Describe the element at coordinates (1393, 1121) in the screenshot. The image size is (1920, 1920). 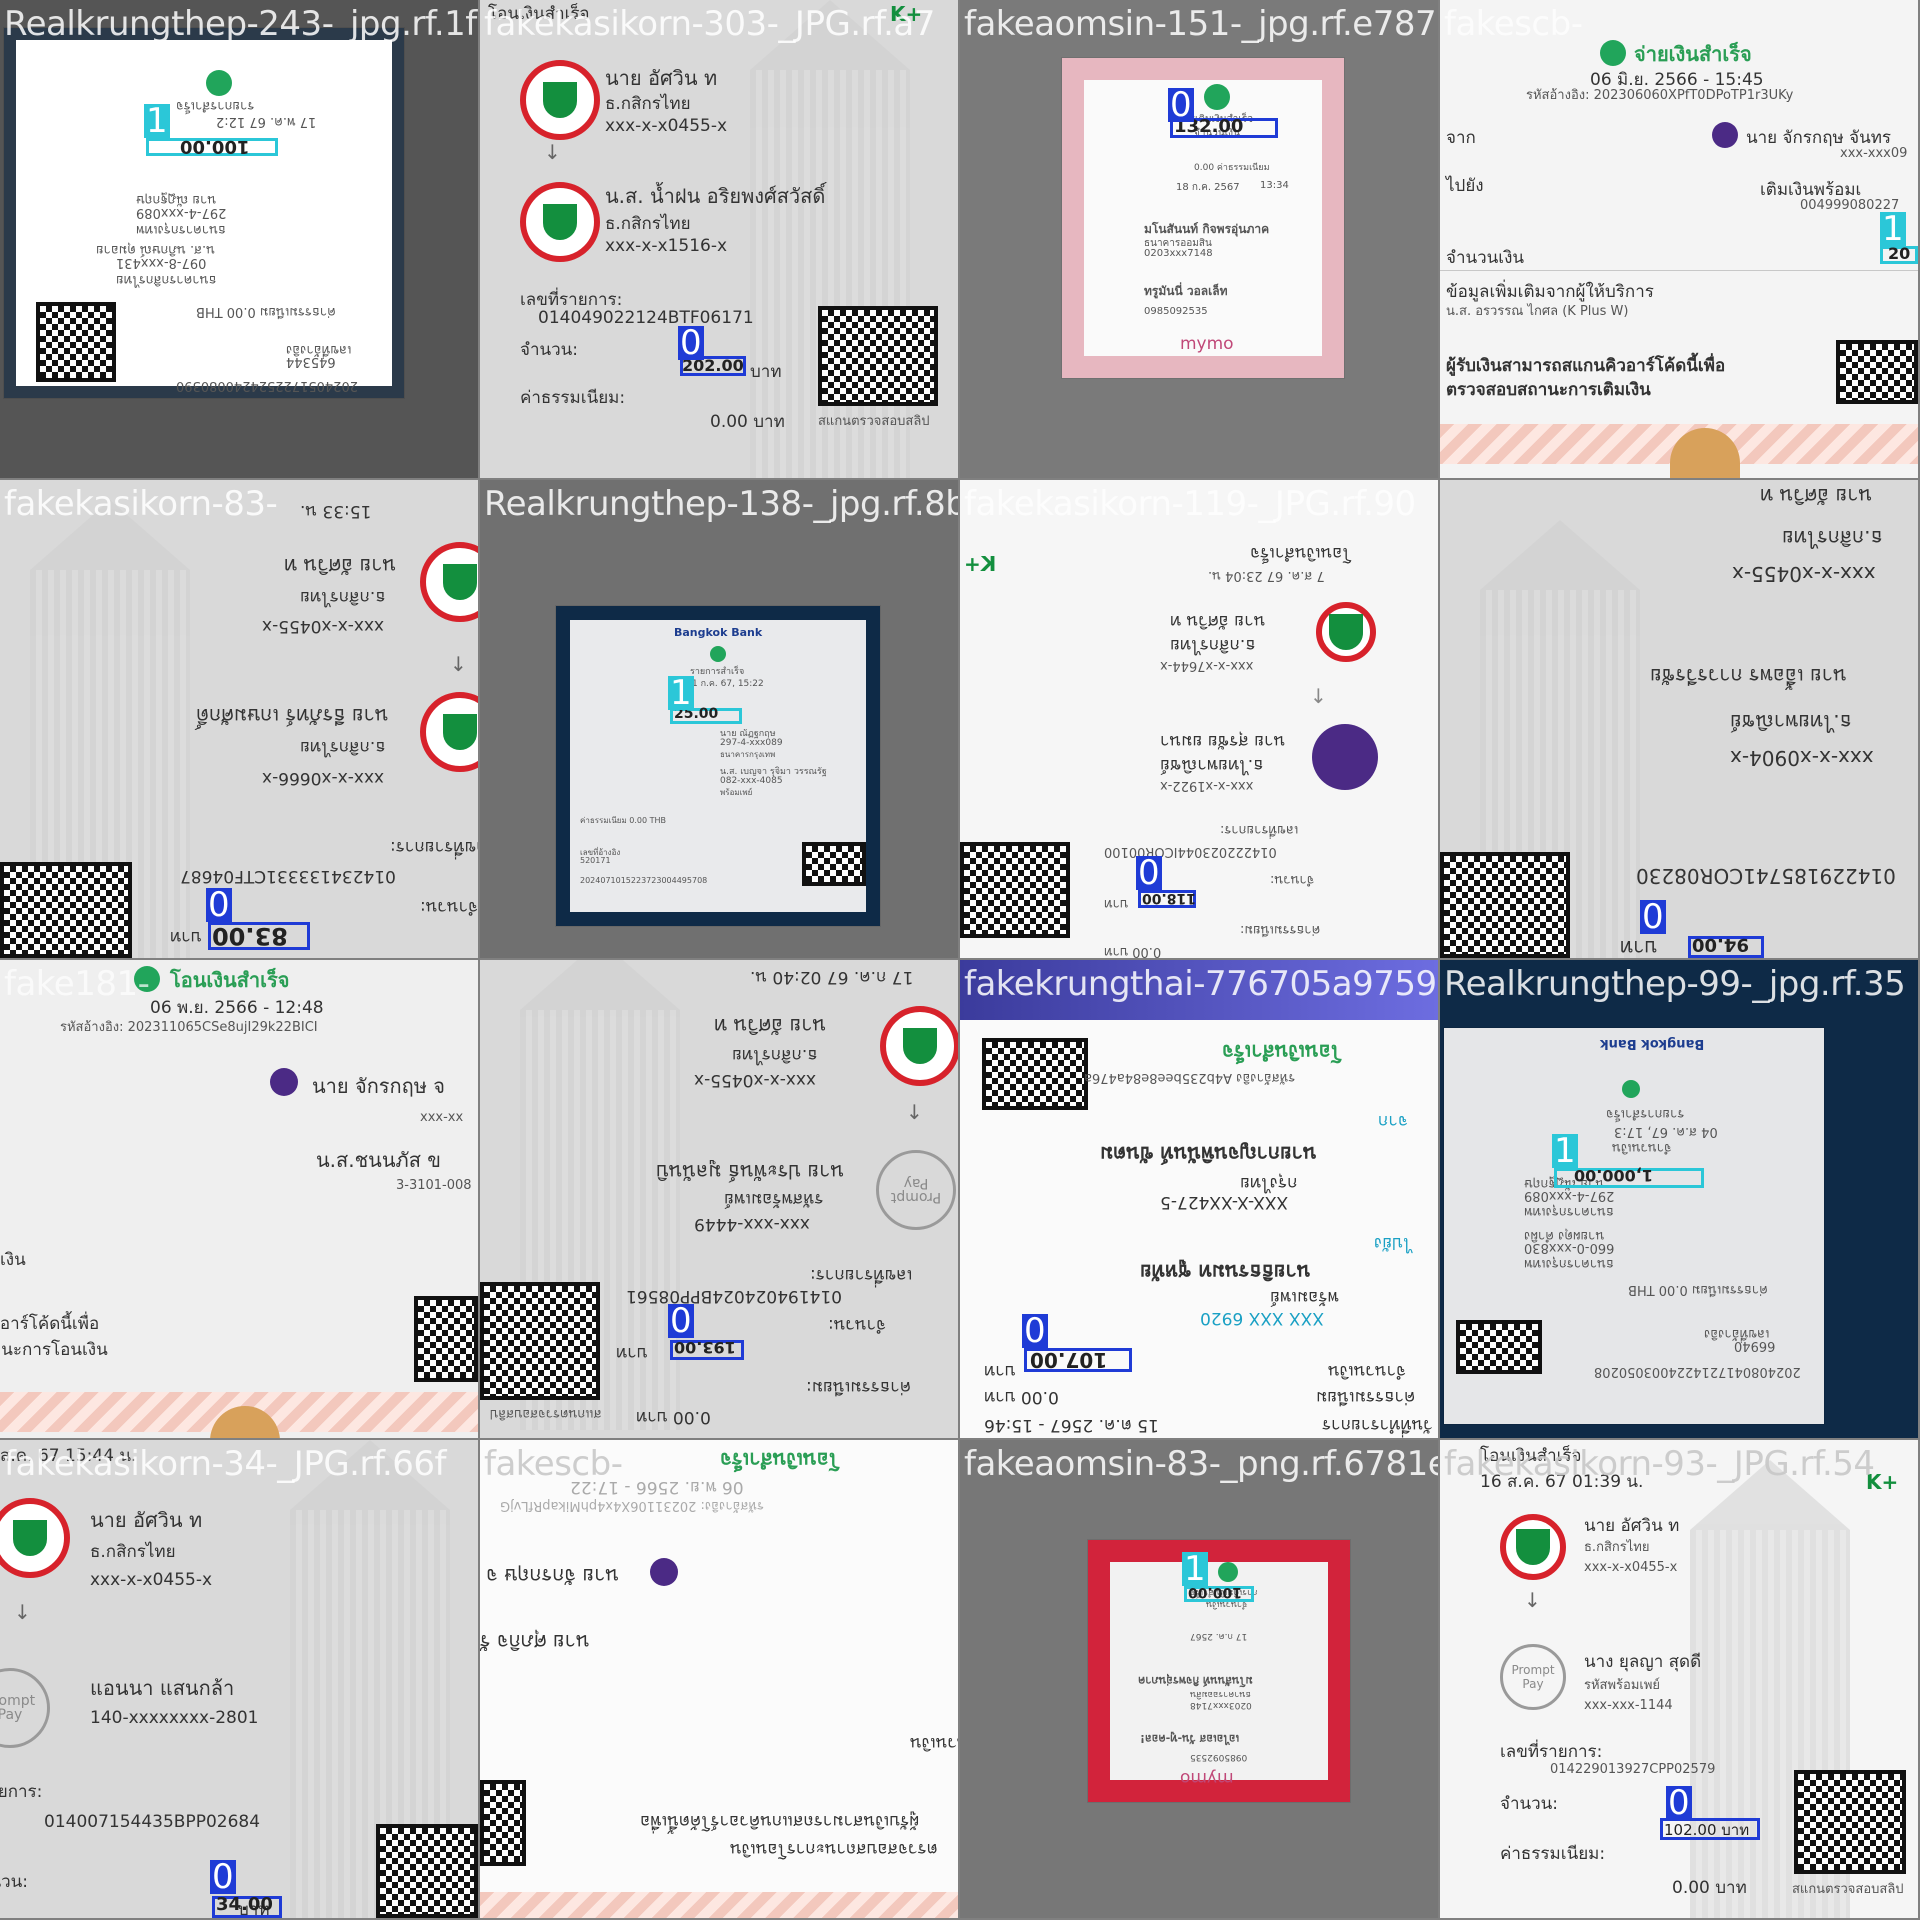
I see `from-label: จาก` at that location.